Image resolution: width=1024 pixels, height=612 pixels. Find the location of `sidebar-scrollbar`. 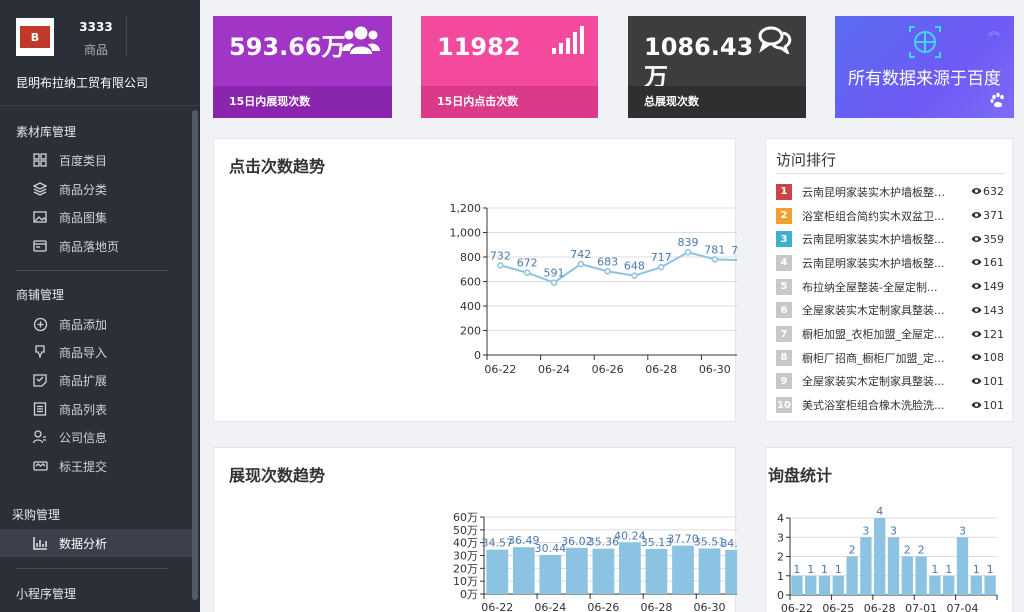

sidebar-scrollbar is located at coordinates (195, 355).